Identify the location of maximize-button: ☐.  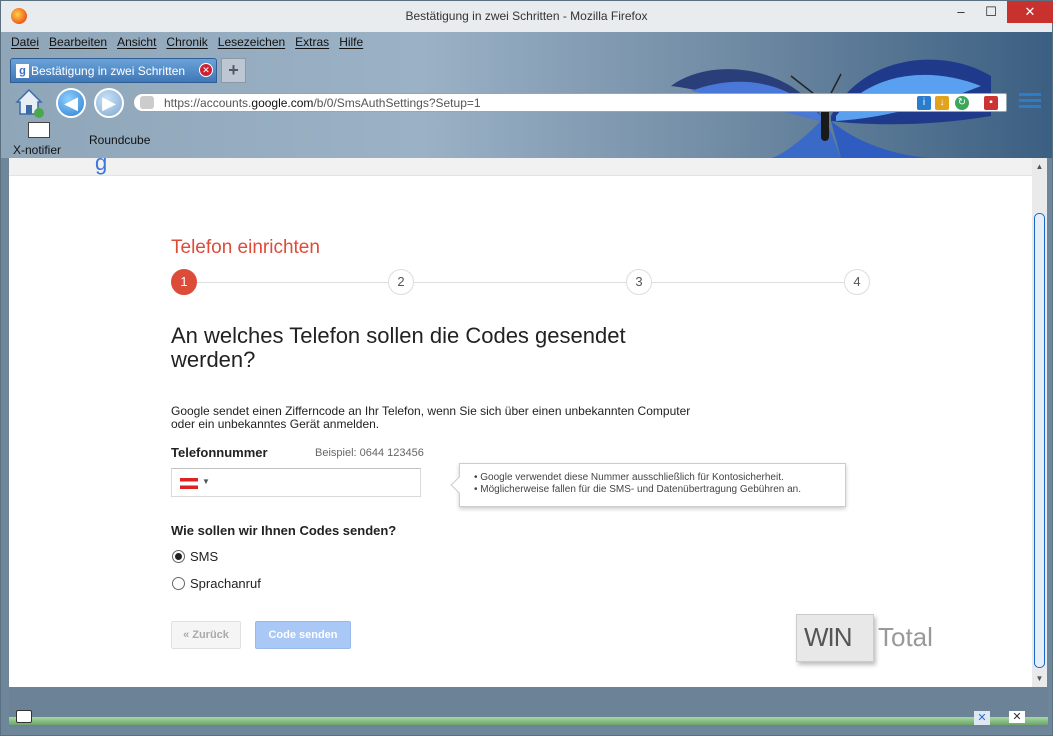
(991, 12).